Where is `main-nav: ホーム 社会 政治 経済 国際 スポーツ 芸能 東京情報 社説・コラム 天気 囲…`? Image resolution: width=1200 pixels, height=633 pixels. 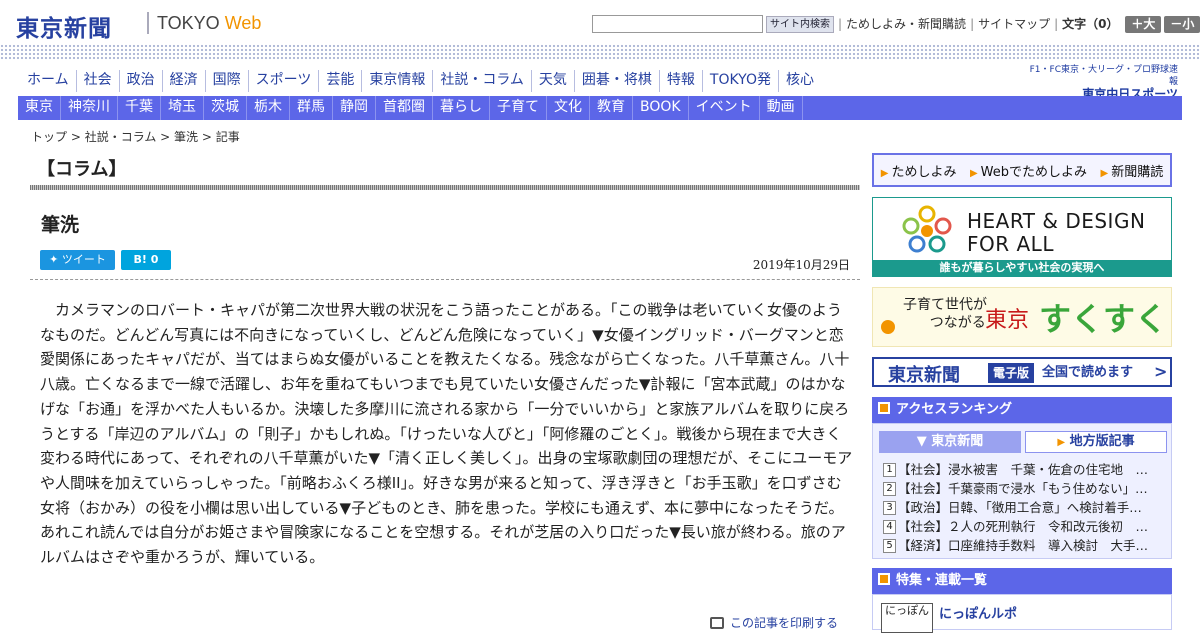
main-nav: ホーム 社会 政治 経済 国際 スポーツ 芸能 東京情報 社説・コラム 天気 囲… is located at coordinates (420, 81).